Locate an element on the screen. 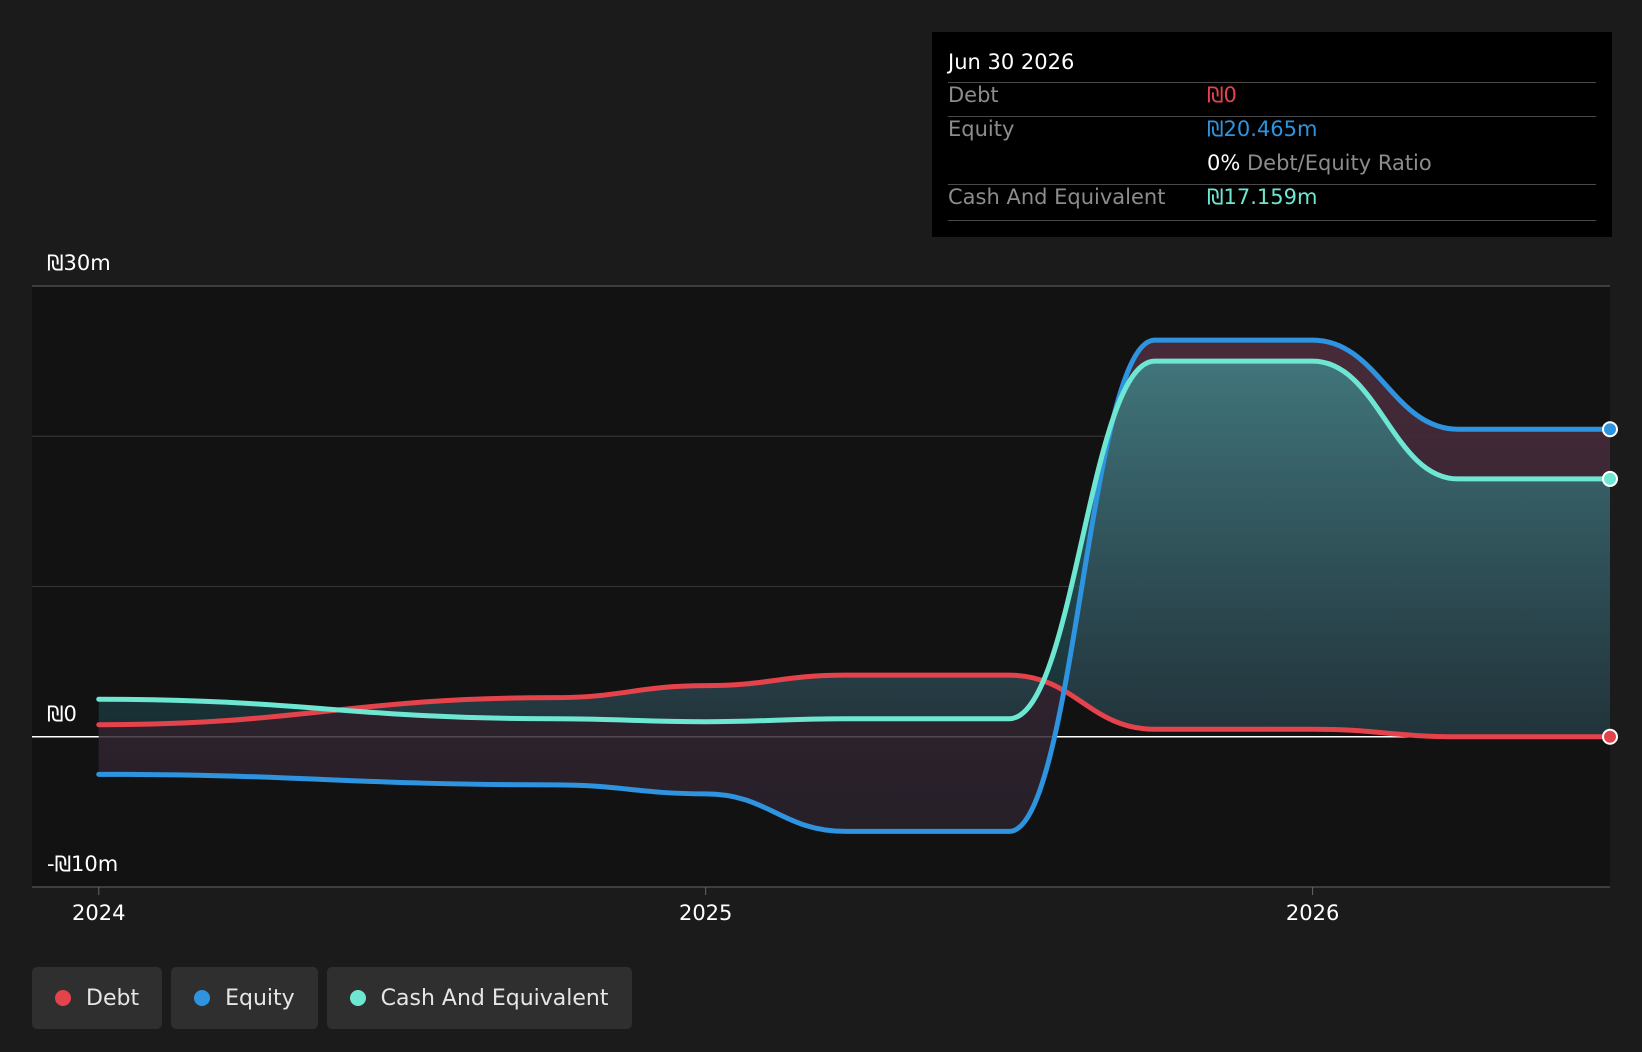 The image size is (1642, 1052). legend-label: Equity is located at coordinates (260, 998).